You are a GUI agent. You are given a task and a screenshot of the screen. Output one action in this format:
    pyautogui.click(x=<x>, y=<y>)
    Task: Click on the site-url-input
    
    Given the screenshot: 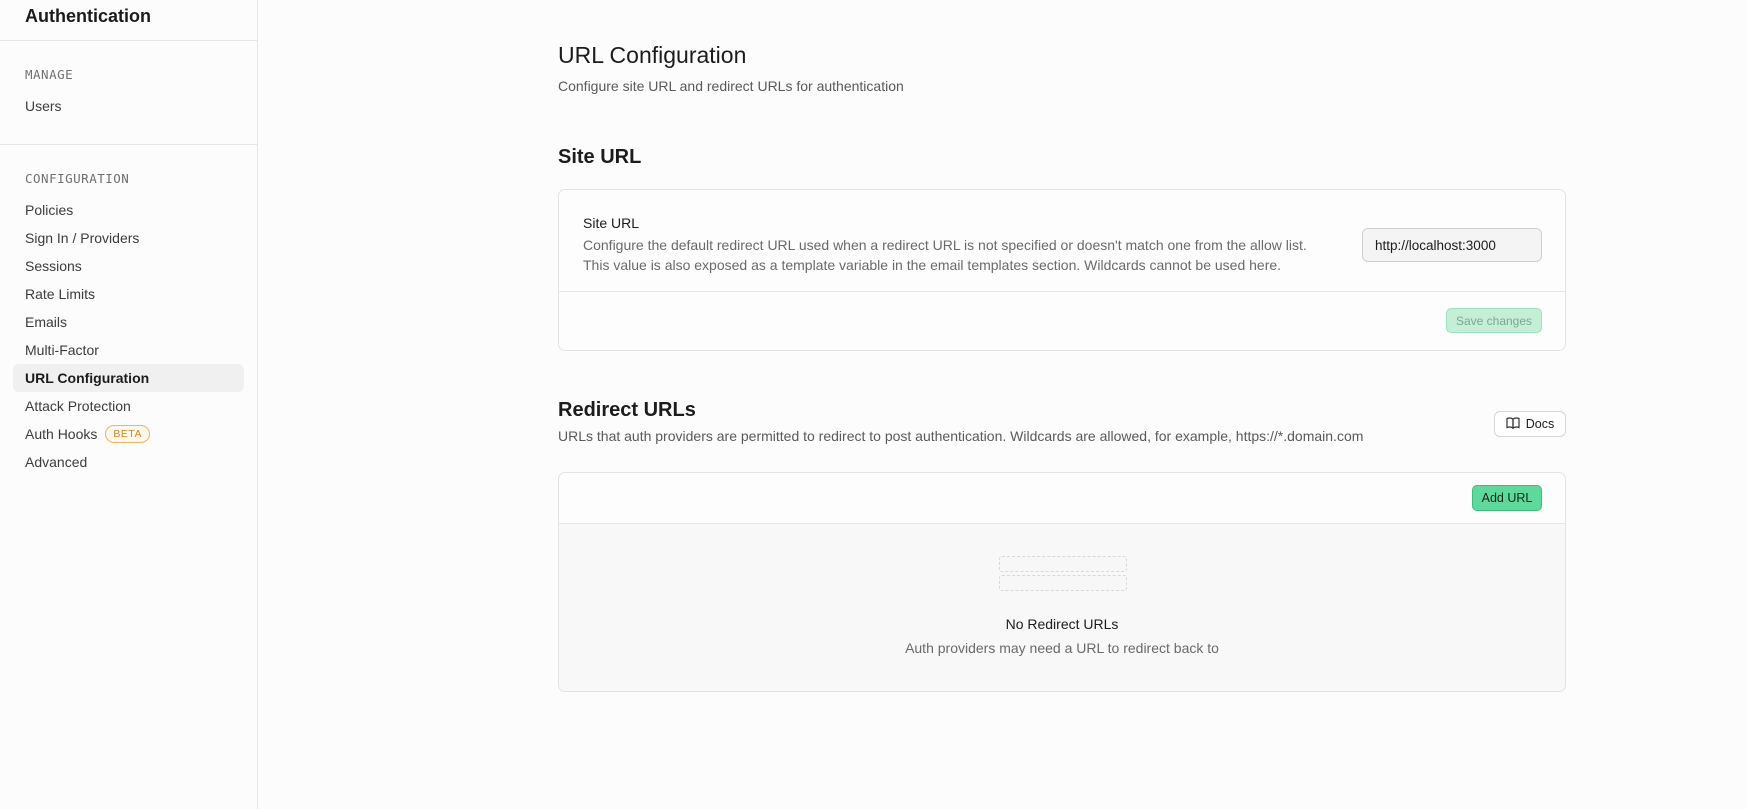 What is the action you would take?
    pyautogui.click(x=1452, y=245)
    